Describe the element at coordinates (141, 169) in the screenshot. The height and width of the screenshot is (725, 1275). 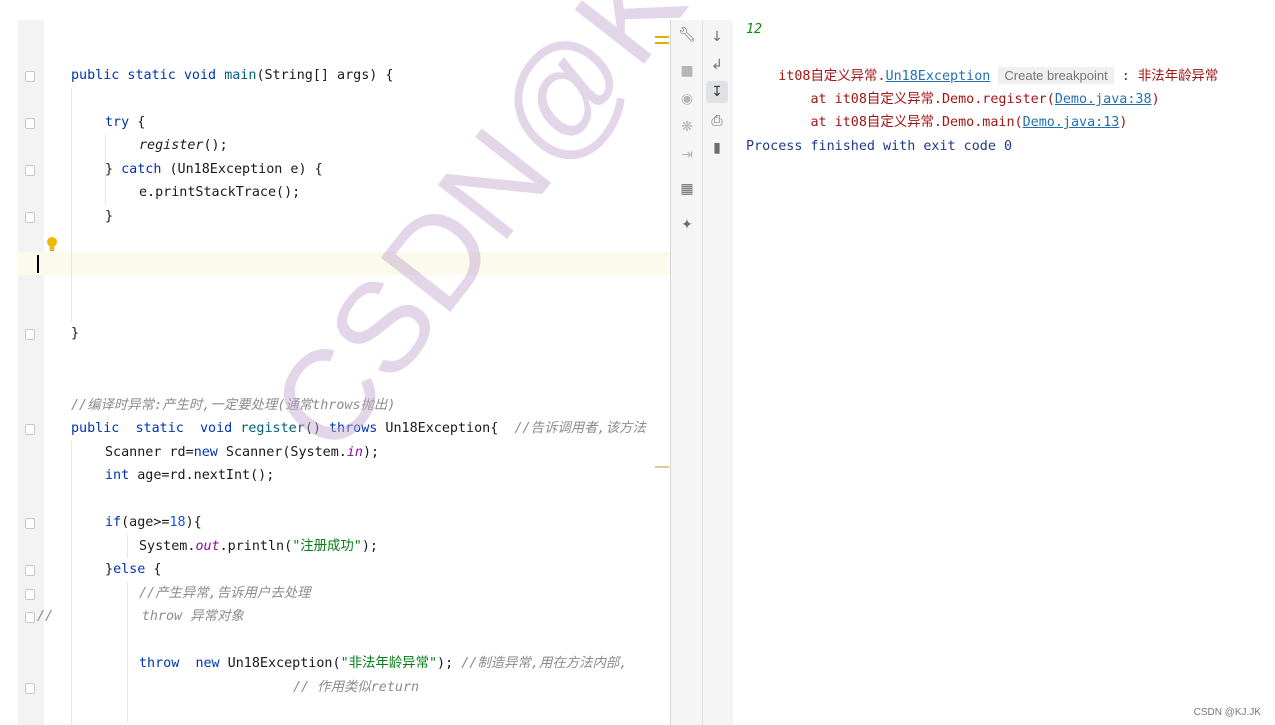
I see `code-token: catch` at that location.